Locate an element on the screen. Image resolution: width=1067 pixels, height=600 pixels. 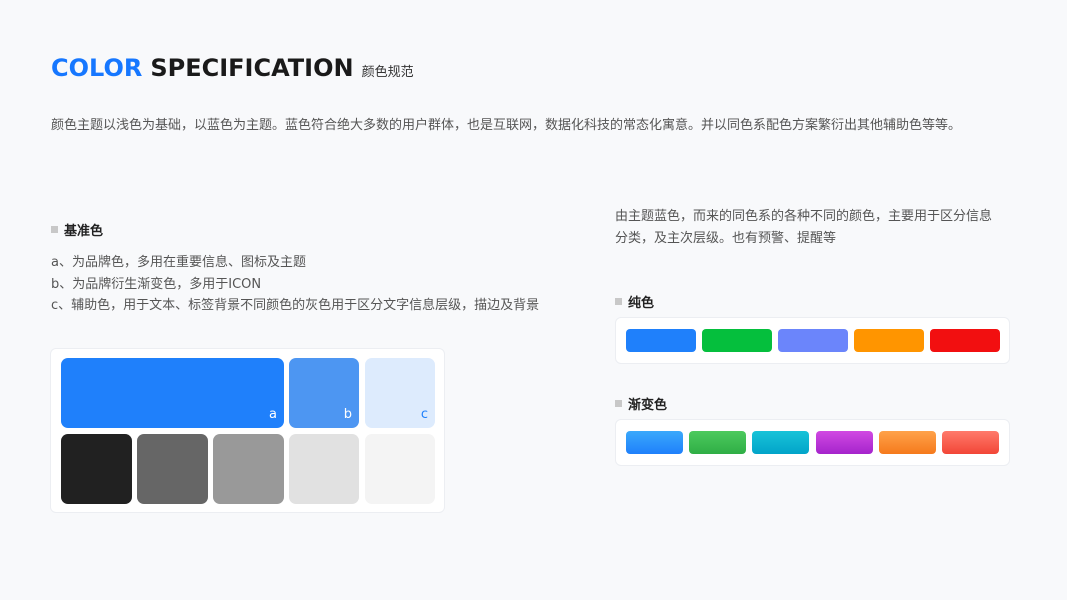
base-color-card: a b c is located at coordinates (247, 430).